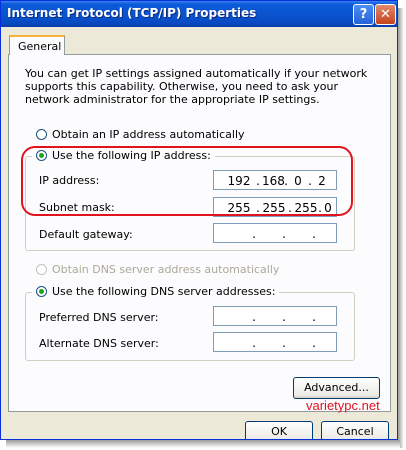  What do you see at coordinates (203, 444) in the screenshot?
I see `window-shadow-bottom` at bounding box center [203, 444].